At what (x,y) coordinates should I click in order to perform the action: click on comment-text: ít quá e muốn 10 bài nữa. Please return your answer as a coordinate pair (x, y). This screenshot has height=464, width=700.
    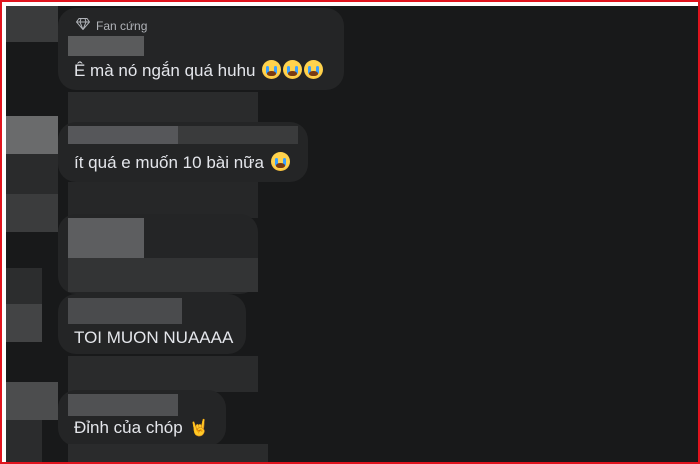
    Looking at the image, I should click on (182, 162).